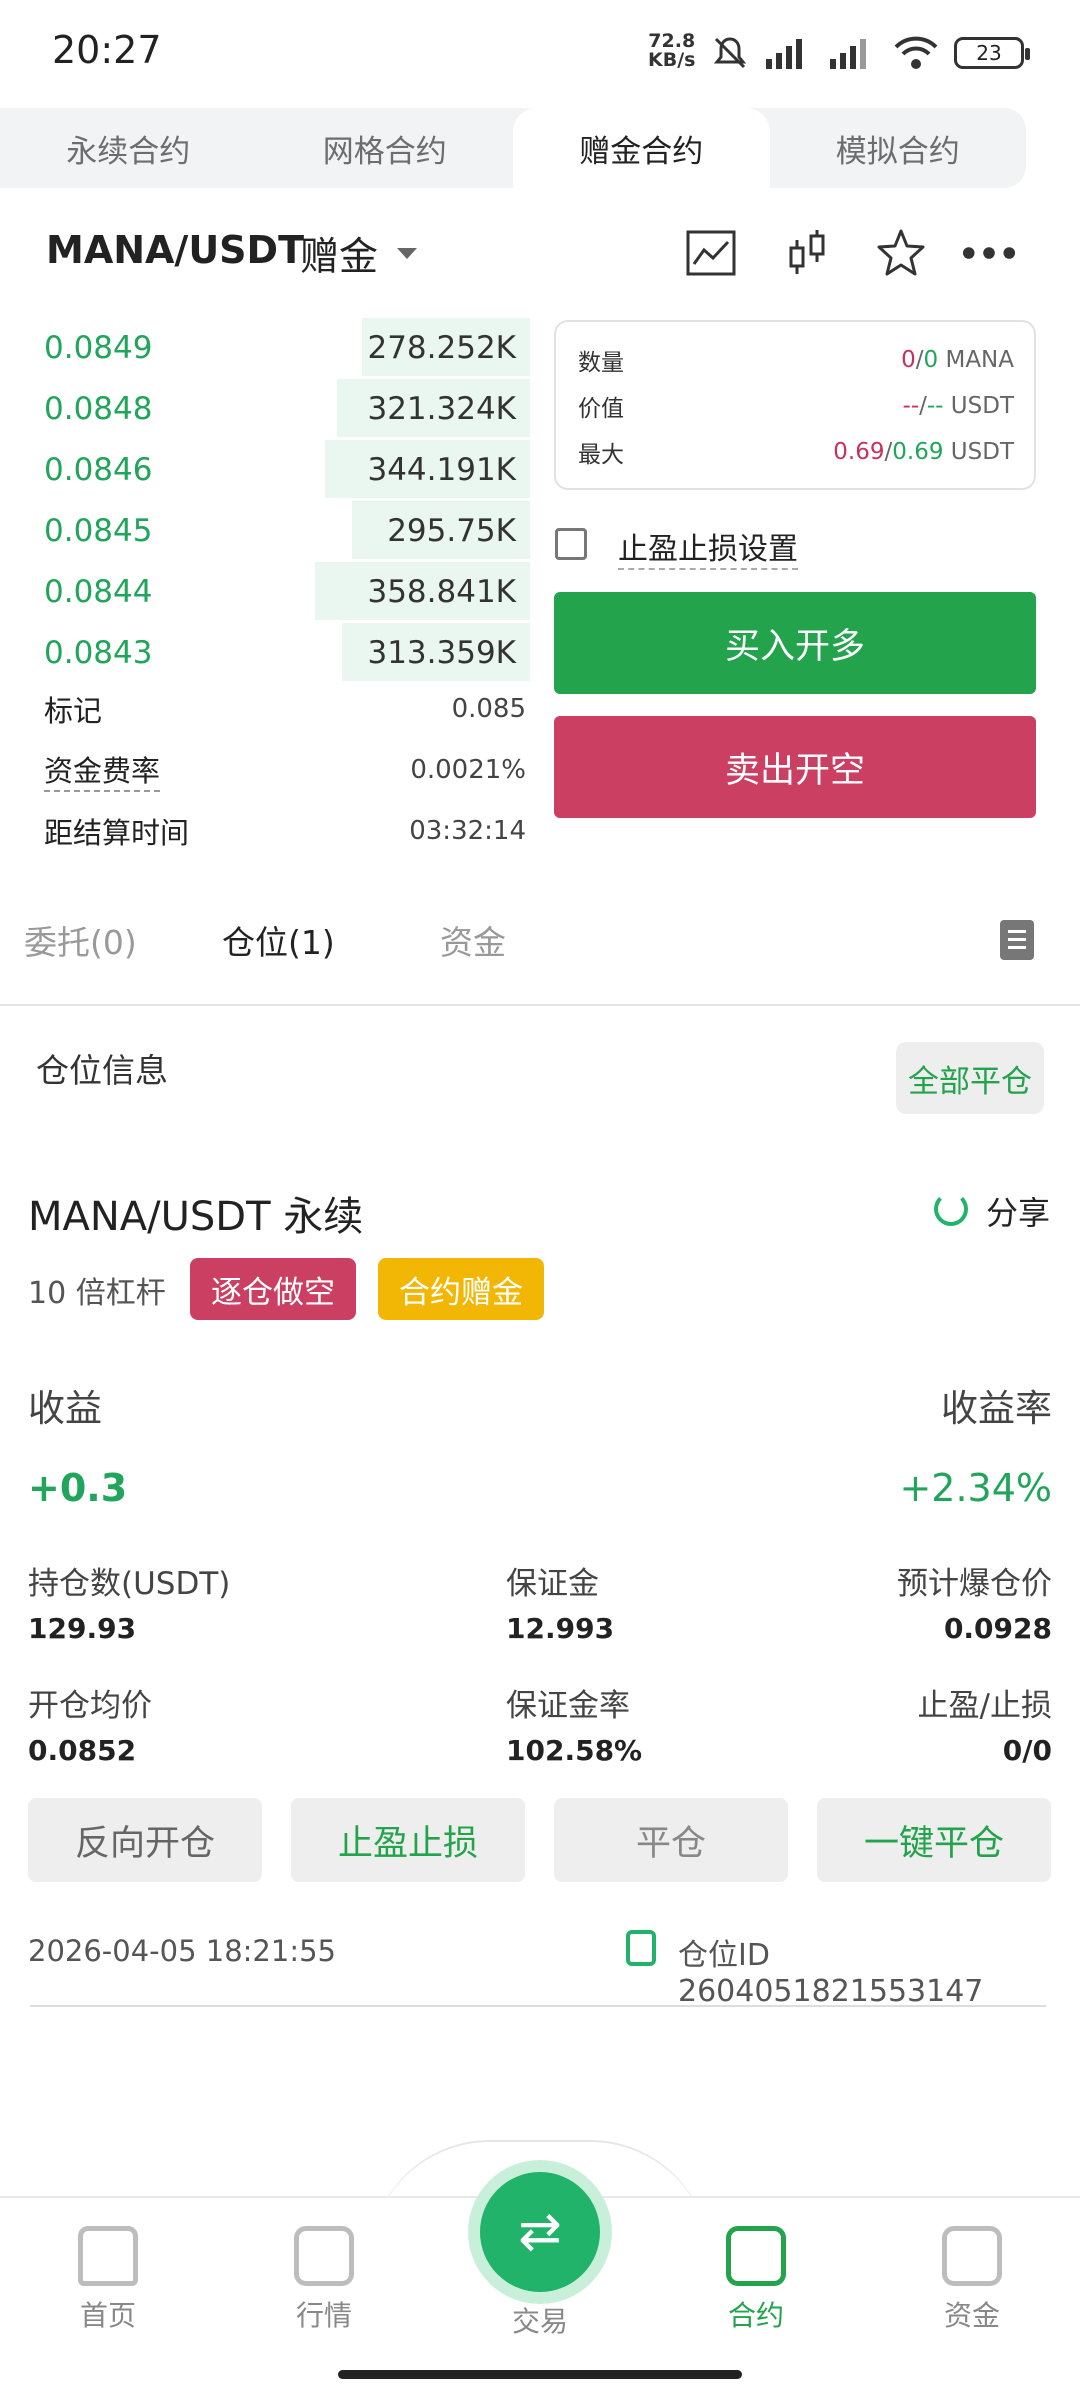 The height and width of the screenshot is (2400, 1080). I want to click on wallet-icon, so click(972, 2256).